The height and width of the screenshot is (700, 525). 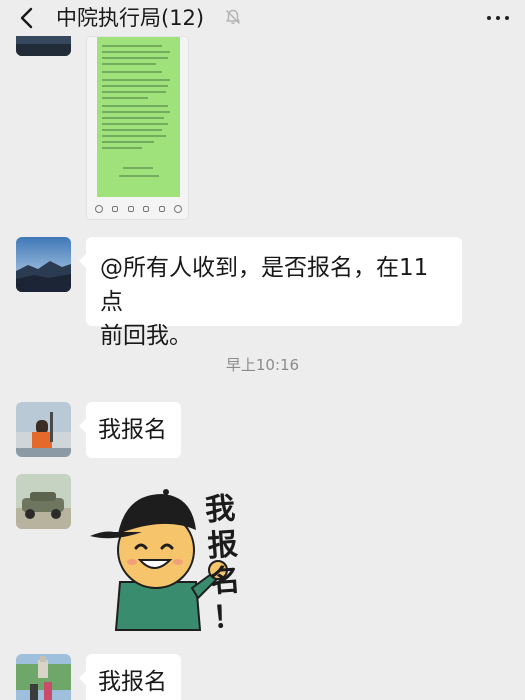 What do you see at coordinates (262, 18) in the screenshot?
I see `chat-header: 中院执行局(12)` at bounding box center [262, 18].